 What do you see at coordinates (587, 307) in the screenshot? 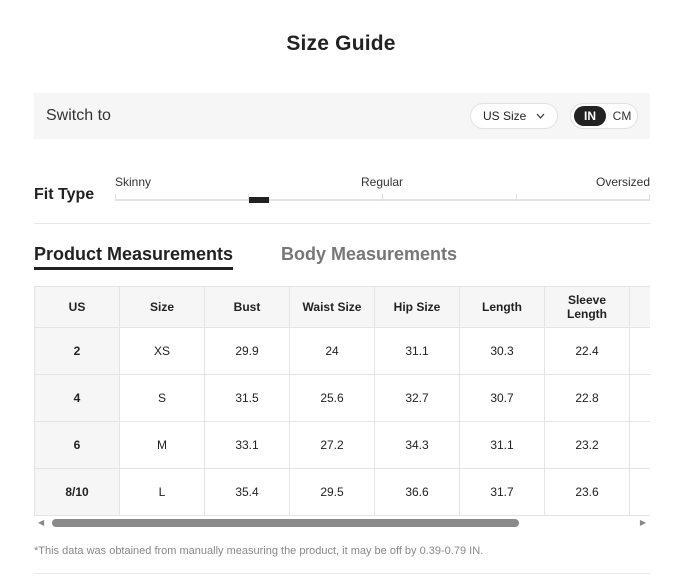
I see `column-header: Sleeve Length` at bounding box center [587, 307].